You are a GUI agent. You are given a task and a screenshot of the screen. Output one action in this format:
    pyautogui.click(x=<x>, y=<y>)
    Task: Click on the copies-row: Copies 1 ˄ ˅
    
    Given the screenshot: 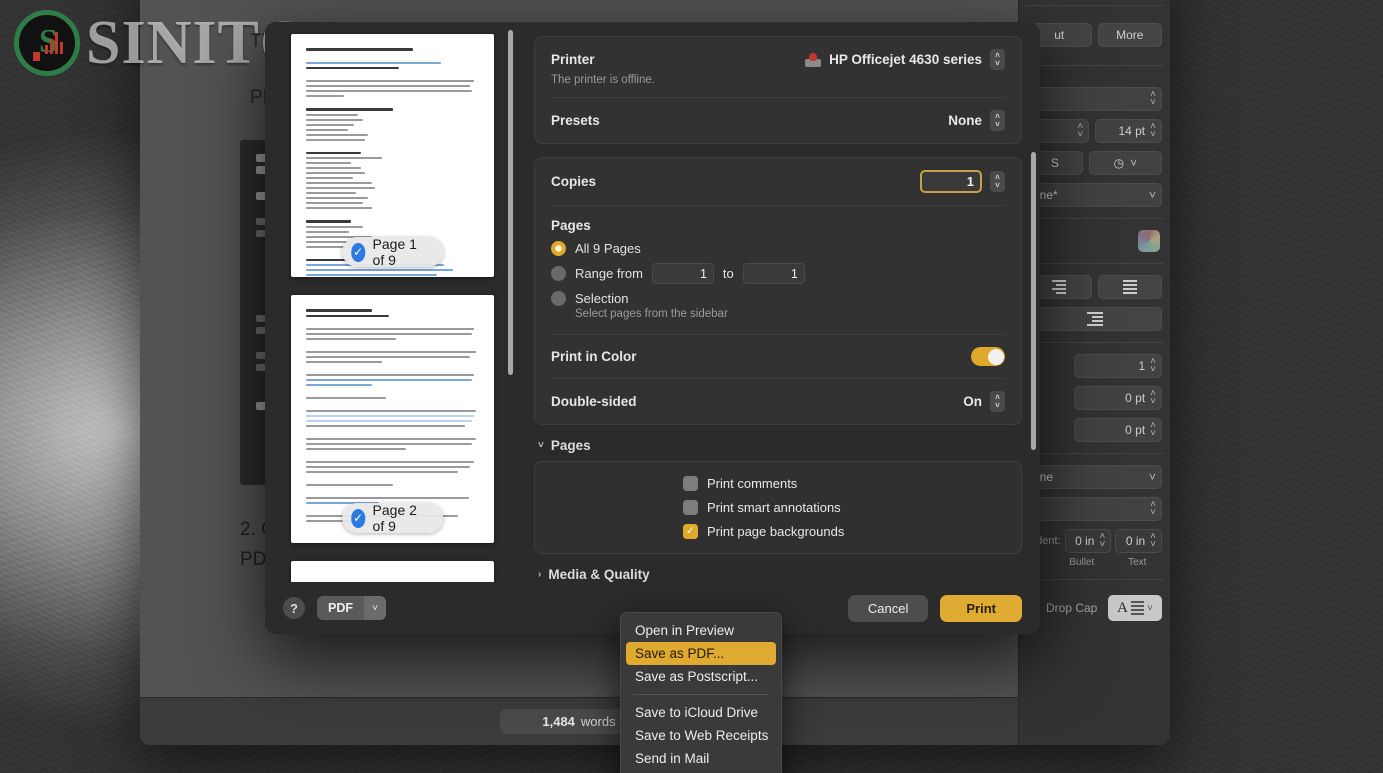 What is the action you would take?
    pyautogui.click(x=778, y=181)
    